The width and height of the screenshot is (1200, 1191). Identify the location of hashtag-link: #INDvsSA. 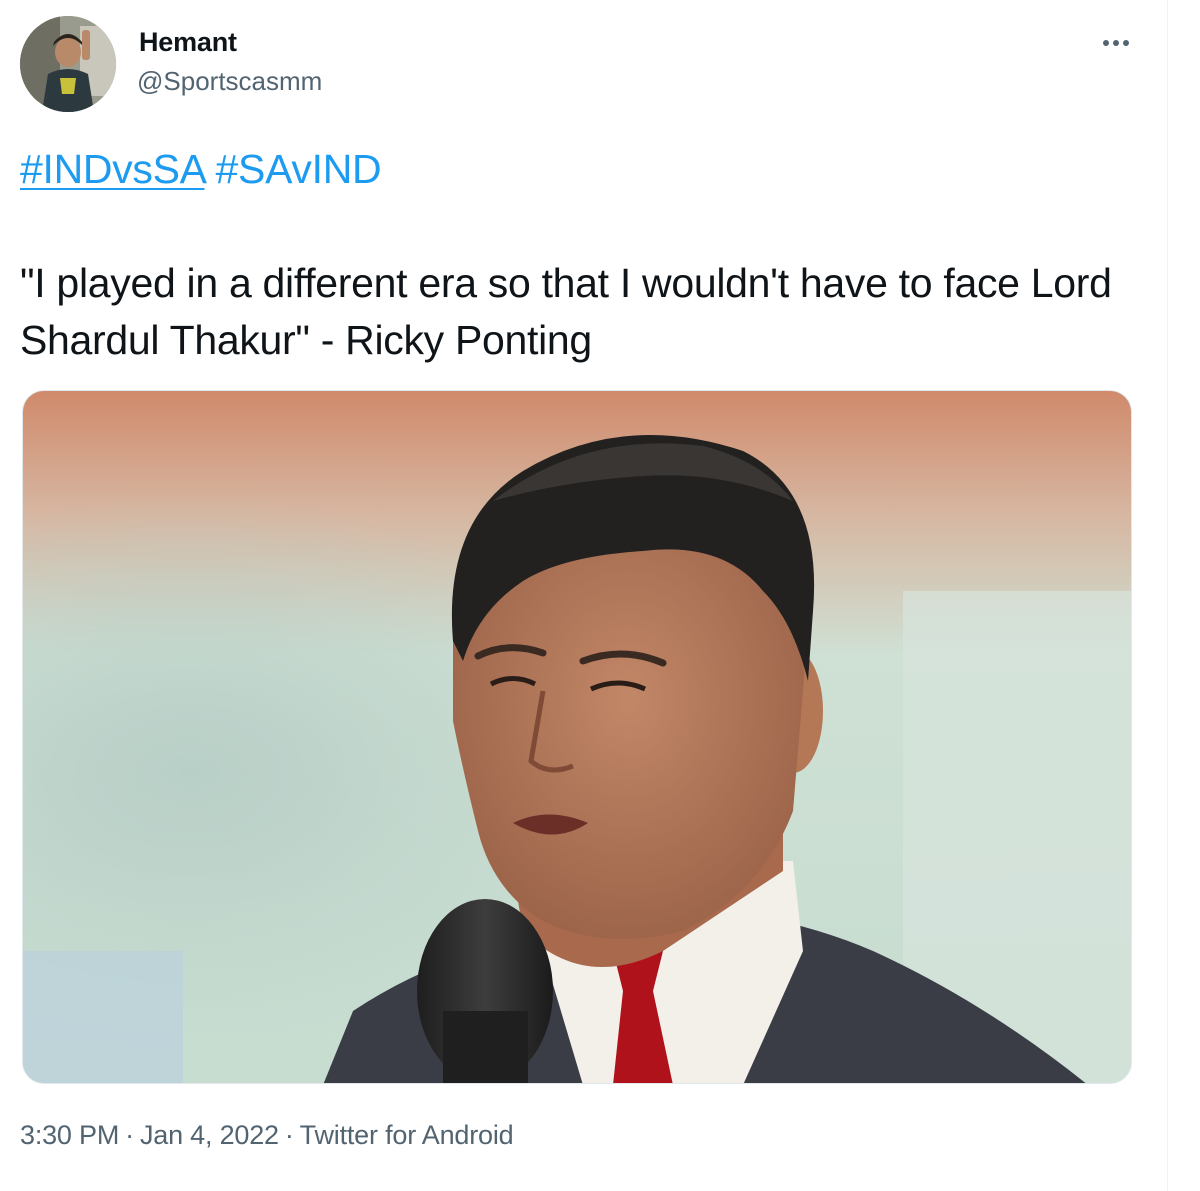
(112, 169).